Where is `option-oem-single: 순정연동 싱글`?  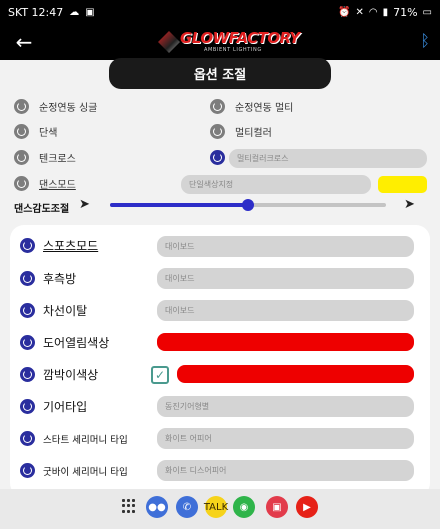 option-oem-single: 순정연동 싱글 is located at coordinates (55, 106).